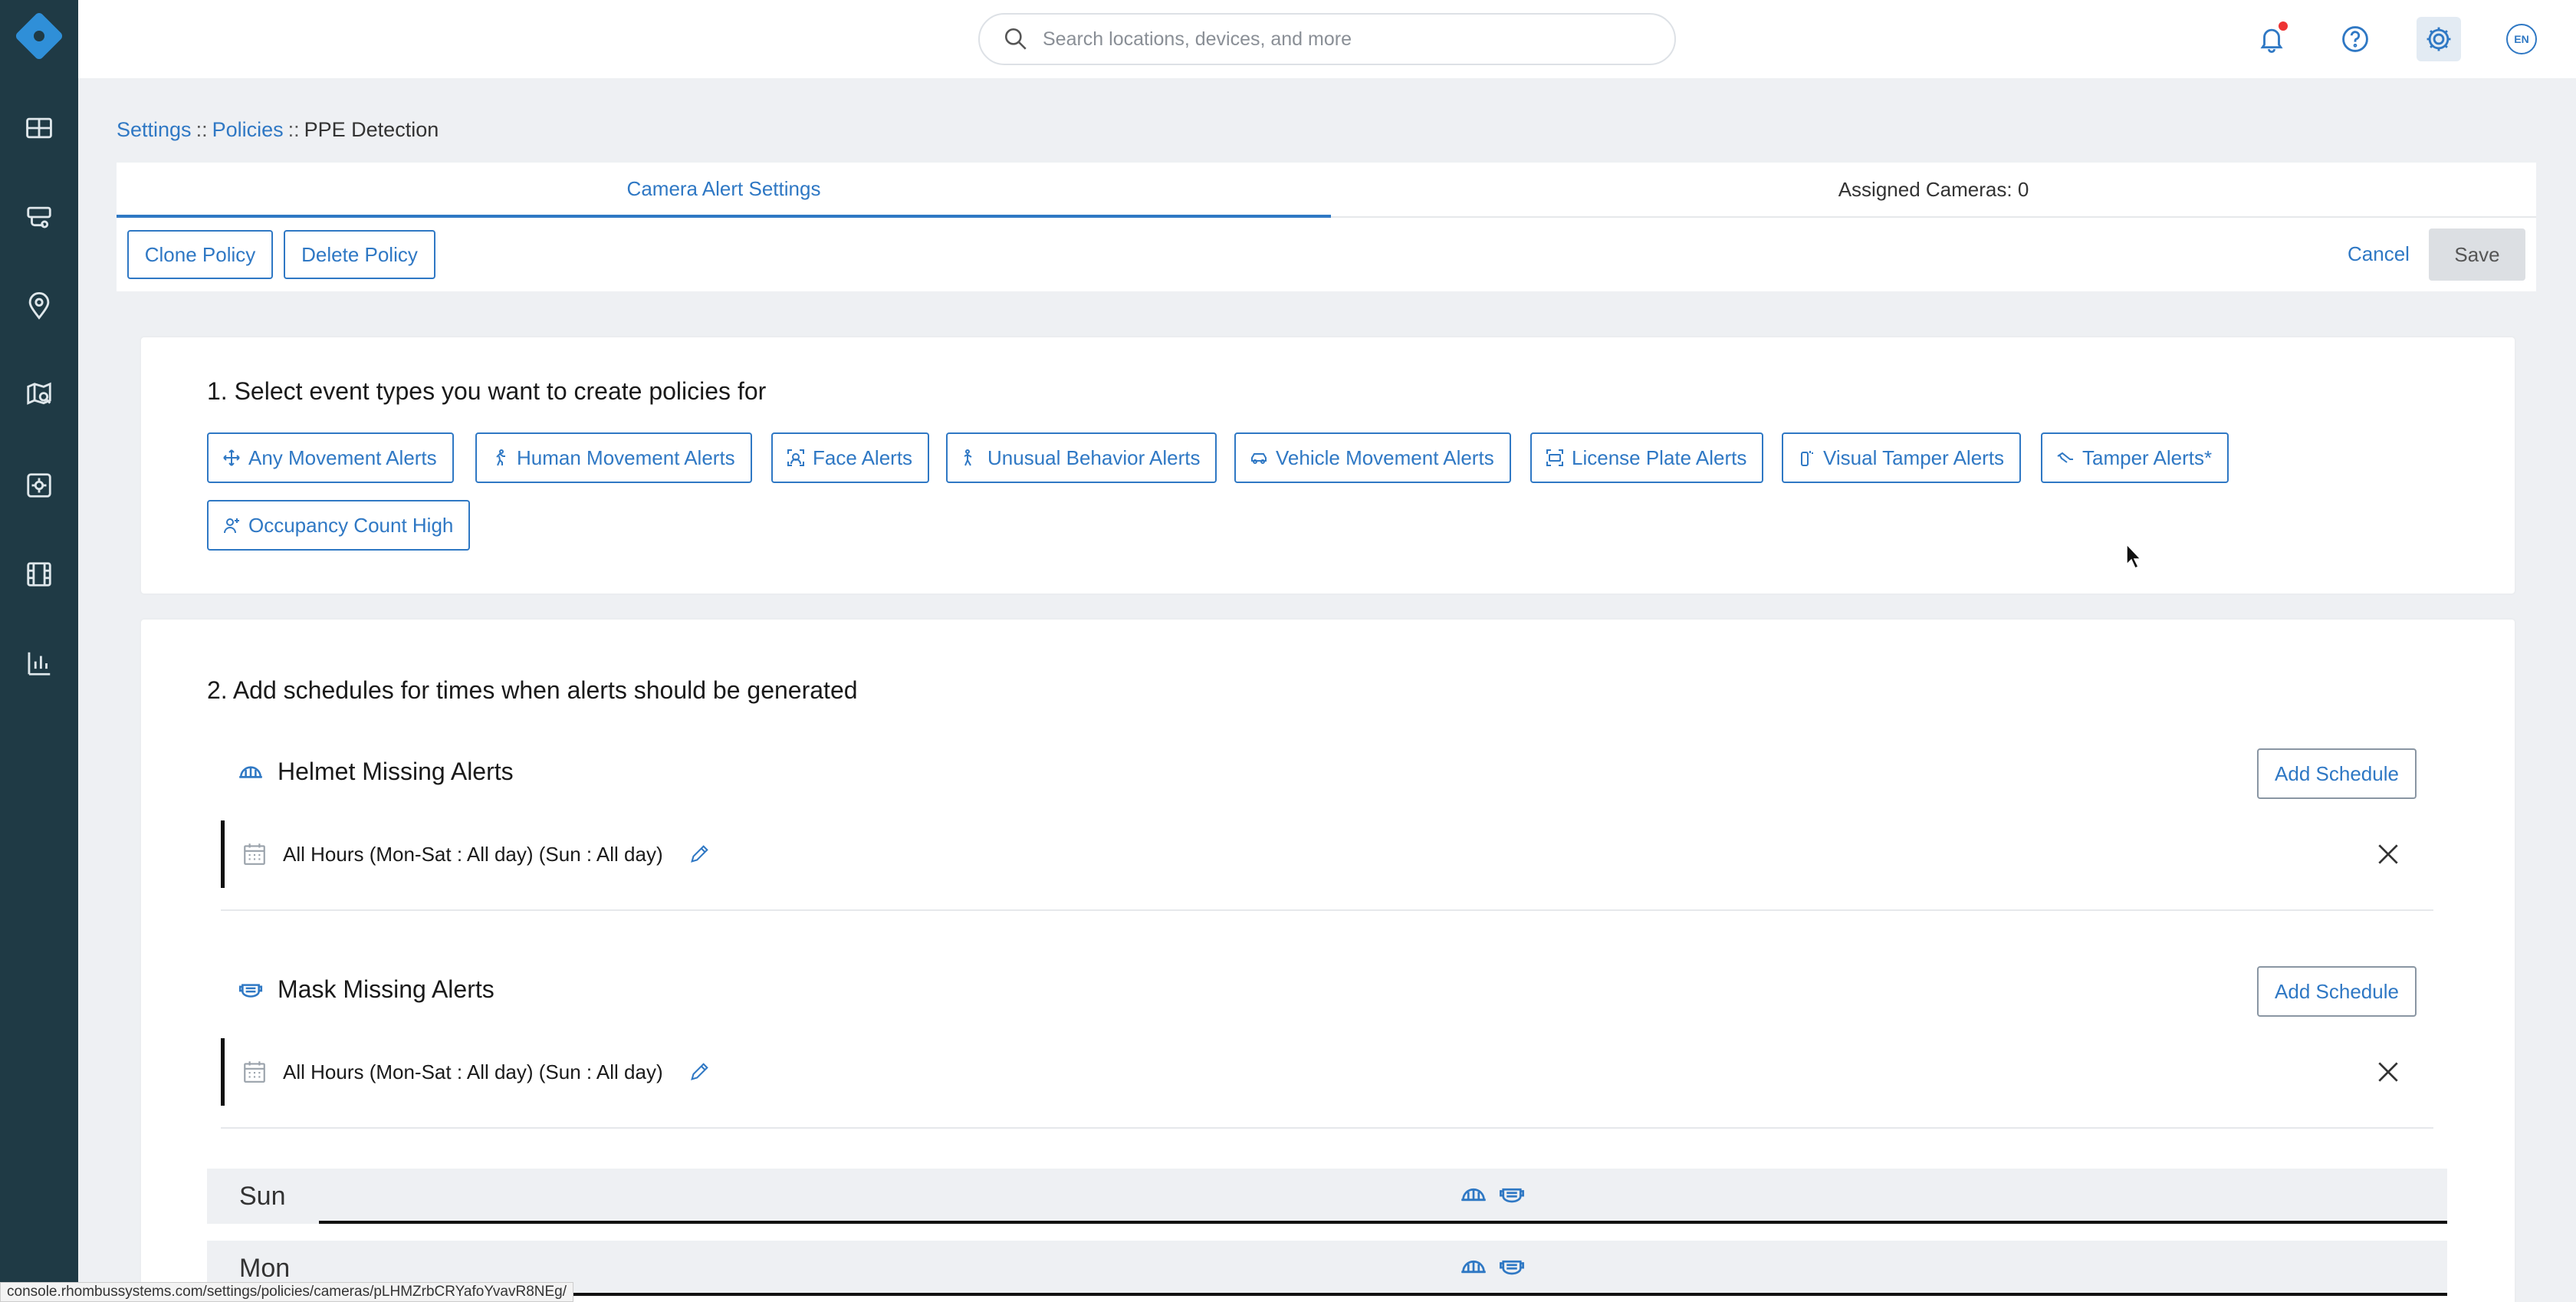 The image size is (2576, 1302). I want to click on chip-occupancy-count: Occupancy Count High, so click(339, 525).